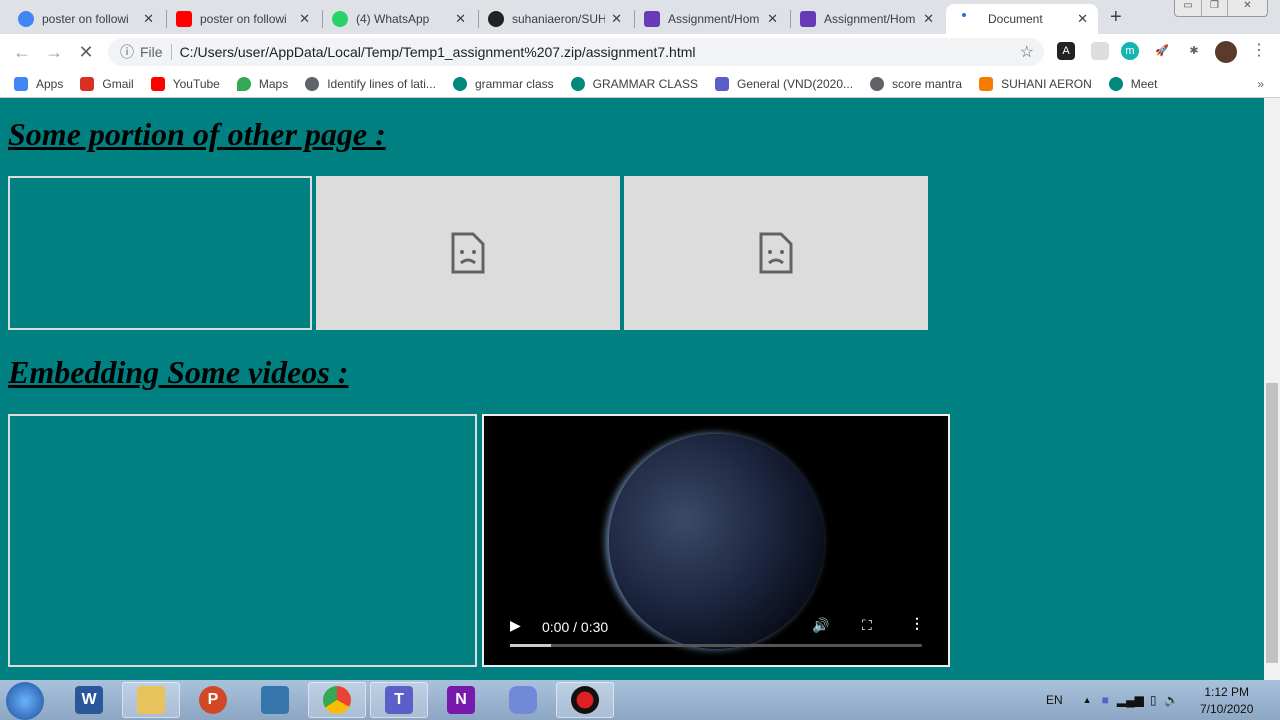 This screenshot has height=720, width=1280. Describe the element at coordinates (1226, 701) in the screenshot. I see `clock: 1:12 PM 7/10/2020` at that location.